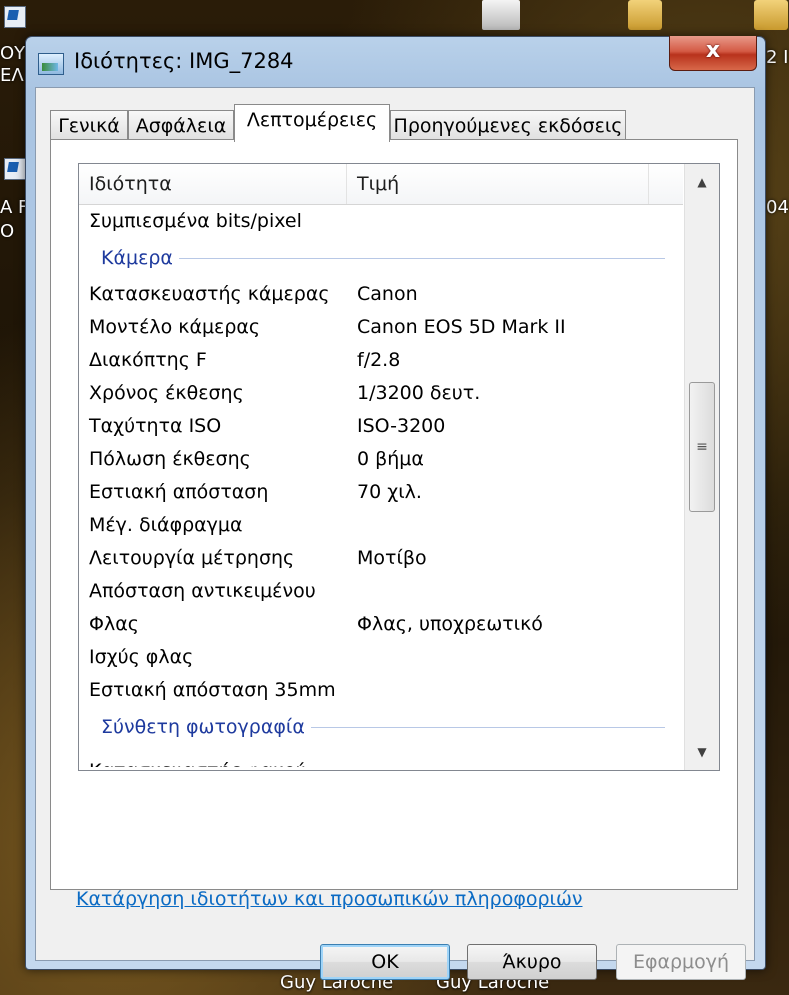 This screenshot has width=789, height=995. Describe the element at coordinates (166, 525) in the screenshot. I see `property-name: Μέγ. διάφραγμα` at that location.